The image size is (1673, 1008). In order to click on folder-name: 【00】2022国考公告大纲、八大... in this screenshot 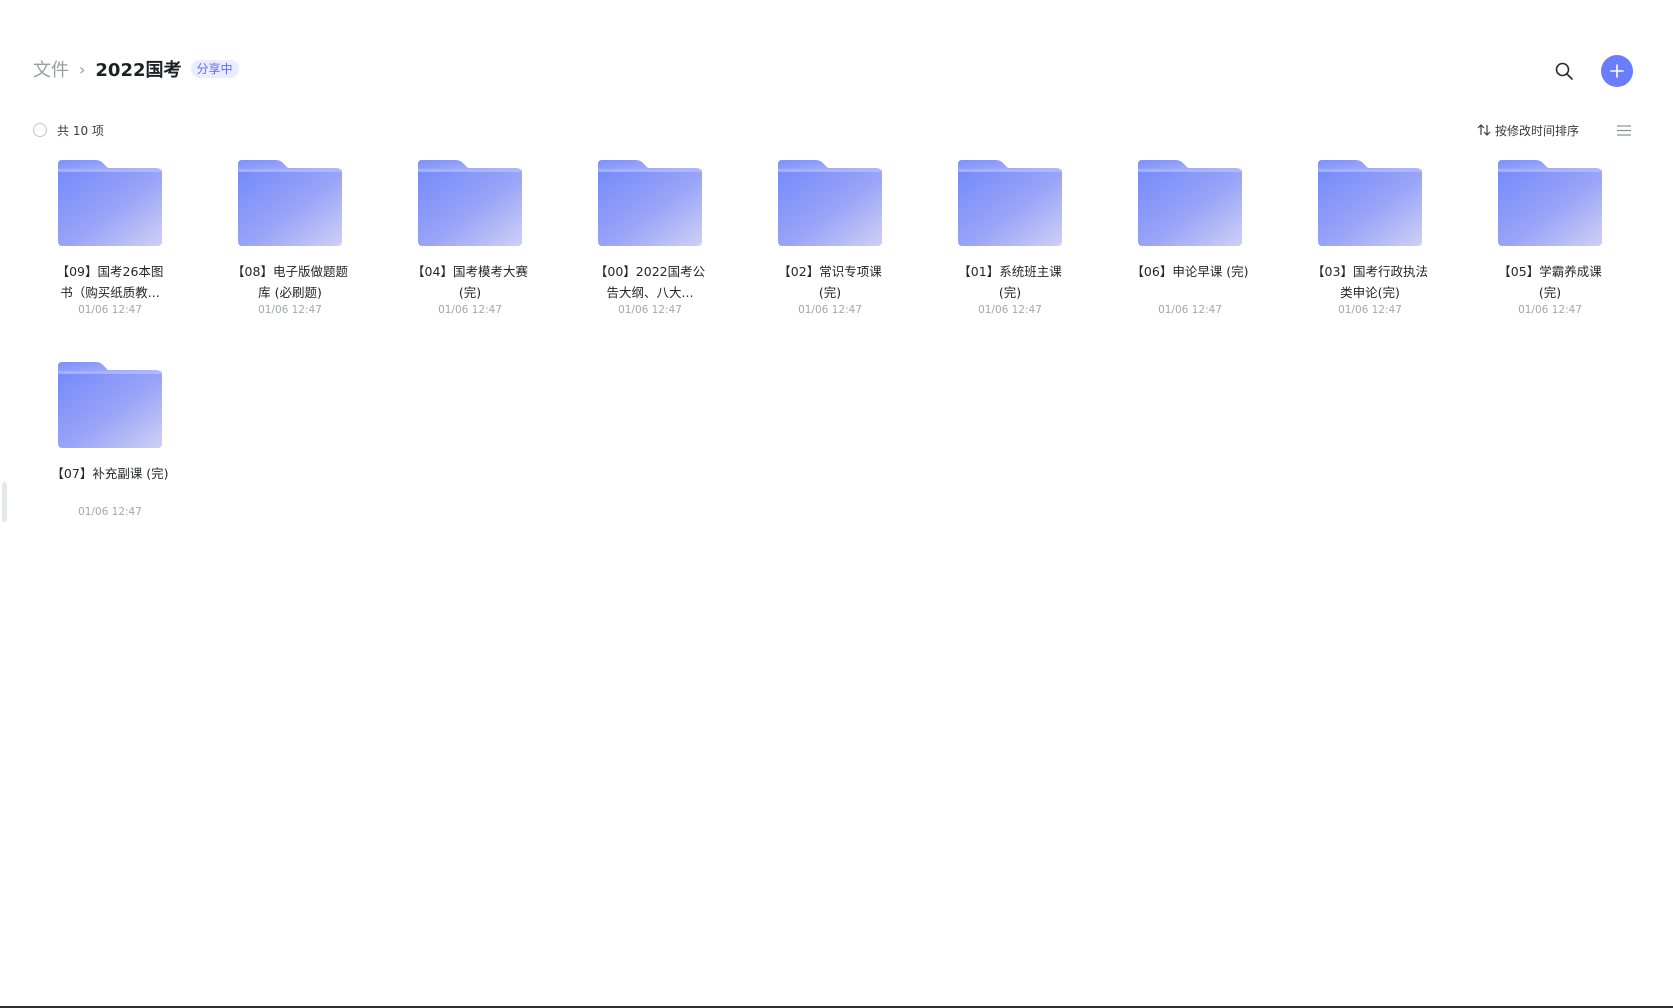, I will do `click(650, 282)`.